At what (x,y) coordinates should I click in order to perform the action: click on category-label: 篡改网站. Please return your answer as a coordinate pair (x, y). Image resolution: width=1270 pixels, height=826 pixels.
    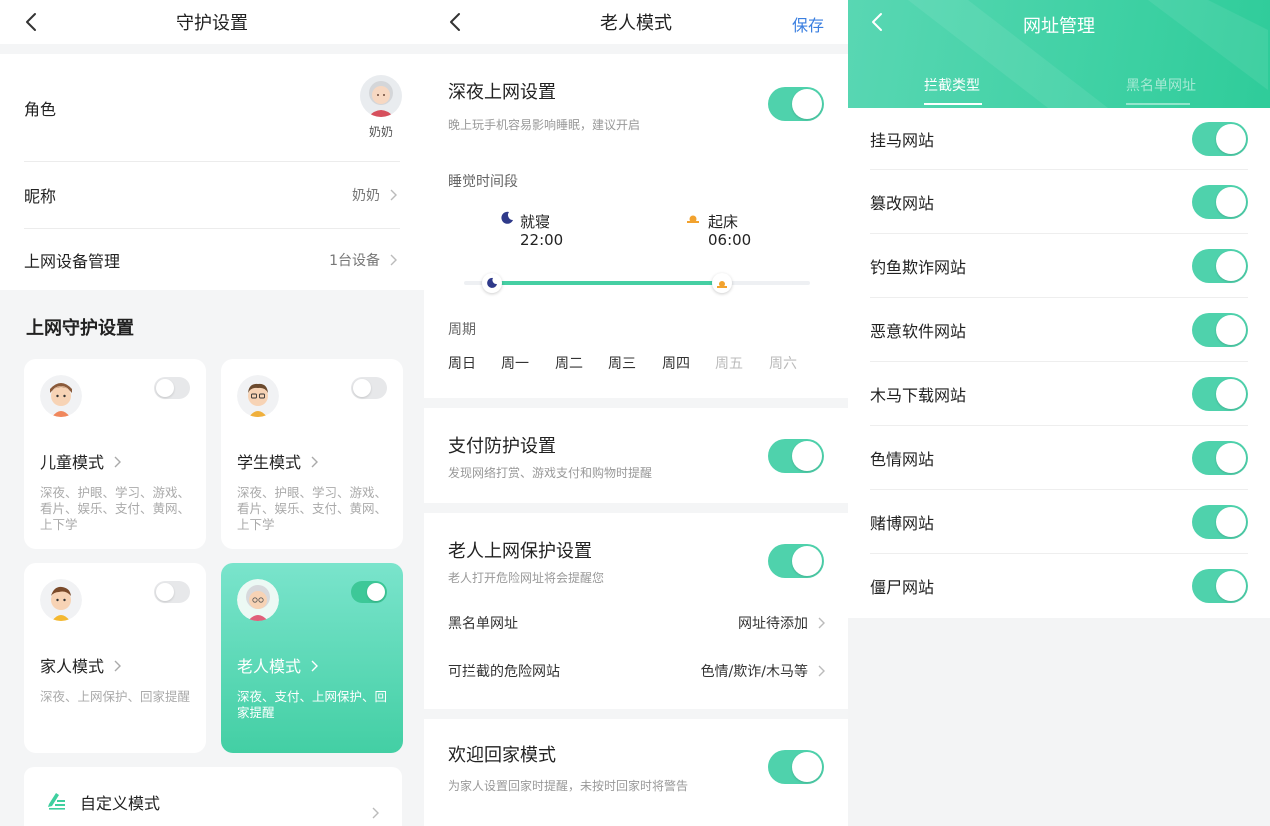
    Looking at the image, I should click on (902, 203).